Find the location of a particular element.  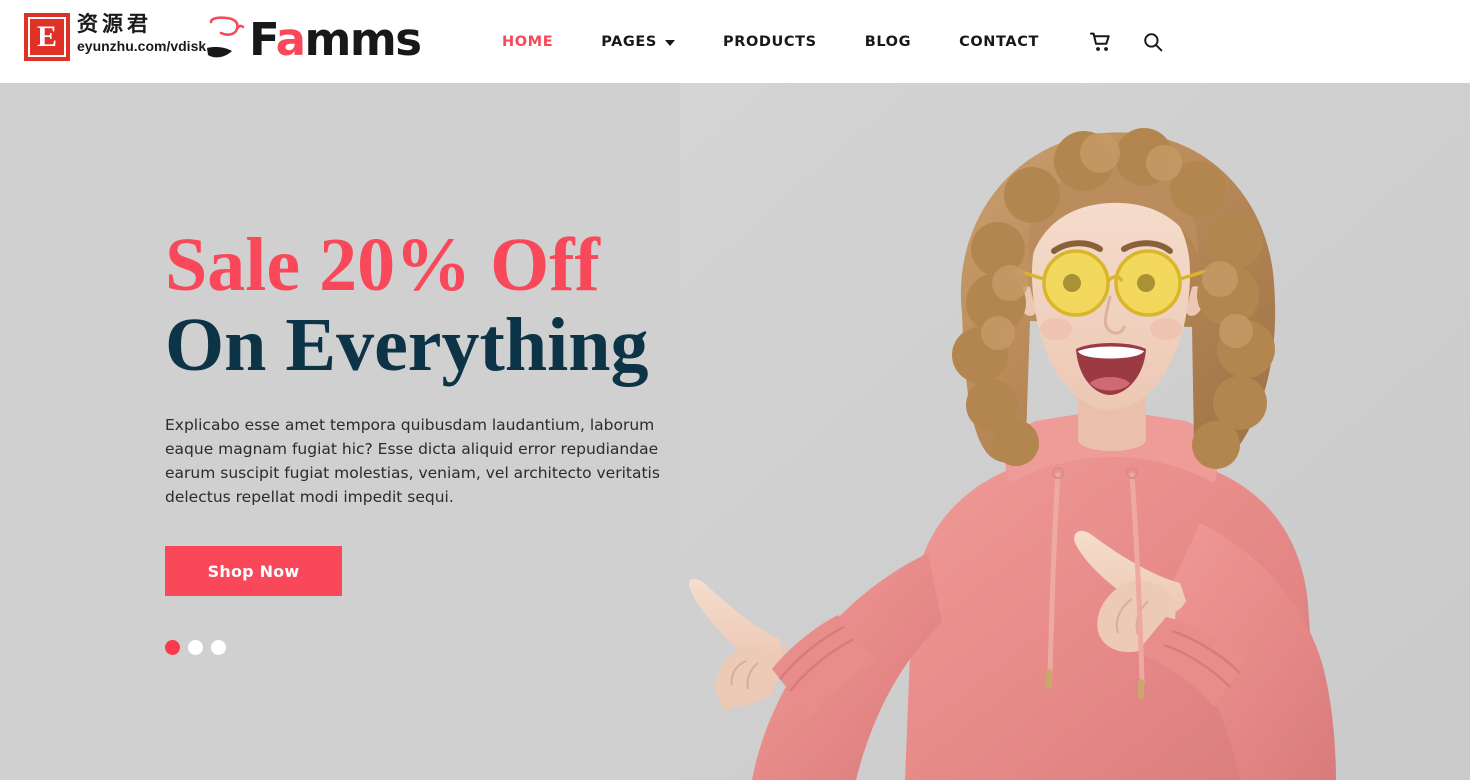

watermark-text: 资源君 eyunzhu.com/vdisk is located at coordinates (142, 33).